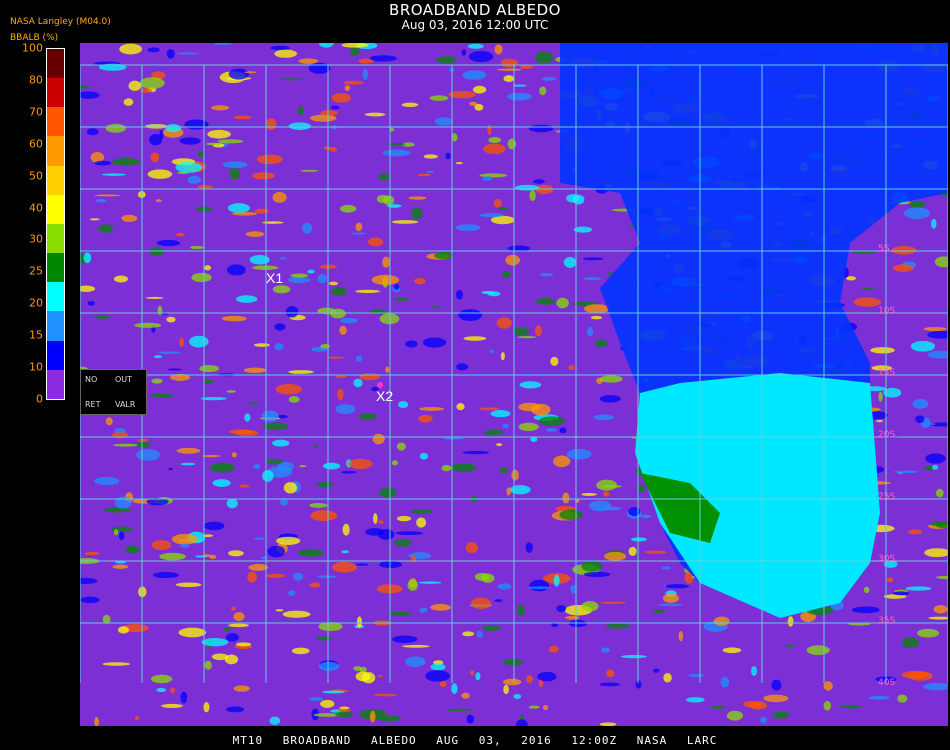 The image size is (950, 750). I want to click on nodata-valr: VALR, so click(125, 404).